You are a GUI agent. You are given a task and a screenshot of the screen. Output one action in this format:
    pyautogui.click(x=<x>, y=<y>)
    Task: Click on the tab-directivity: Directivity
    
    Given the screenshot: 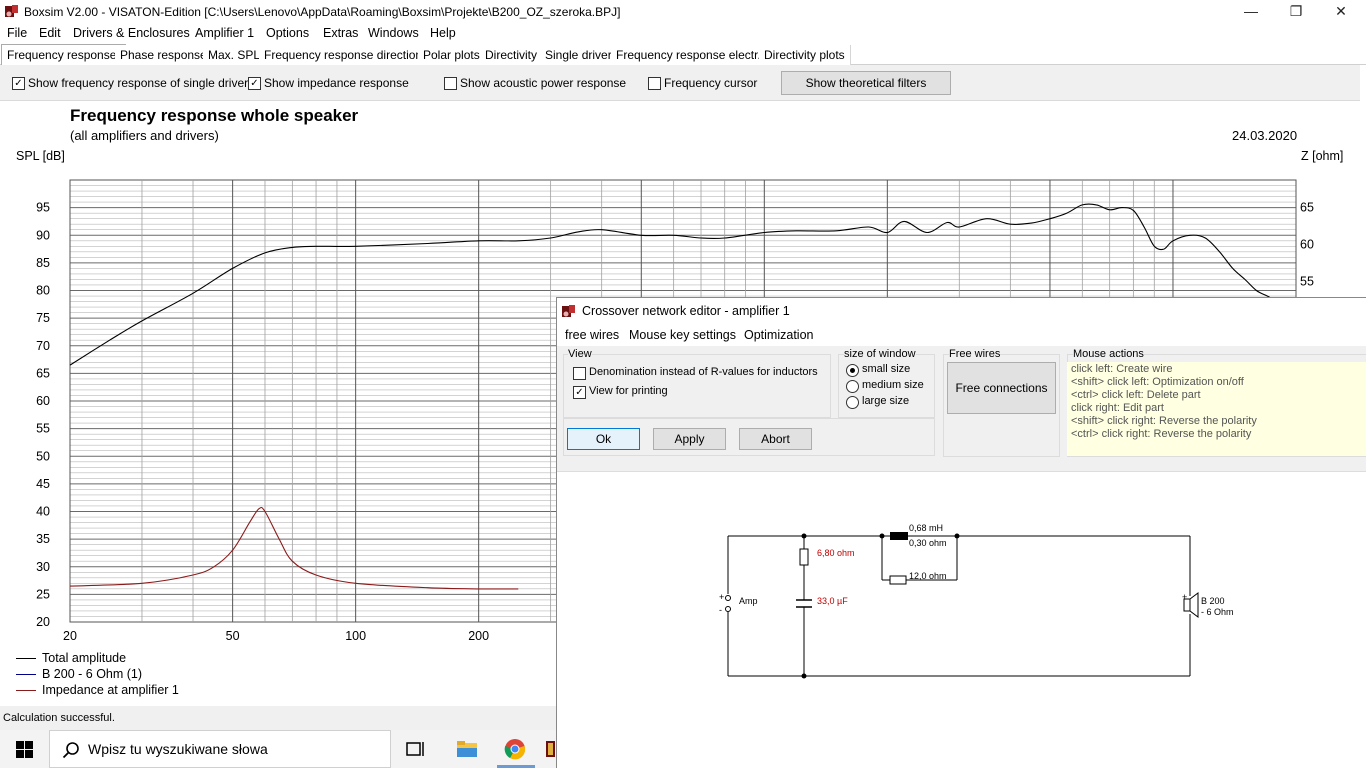 What is the action you would take?
    pyautogui.click(x=512, y=55)
    